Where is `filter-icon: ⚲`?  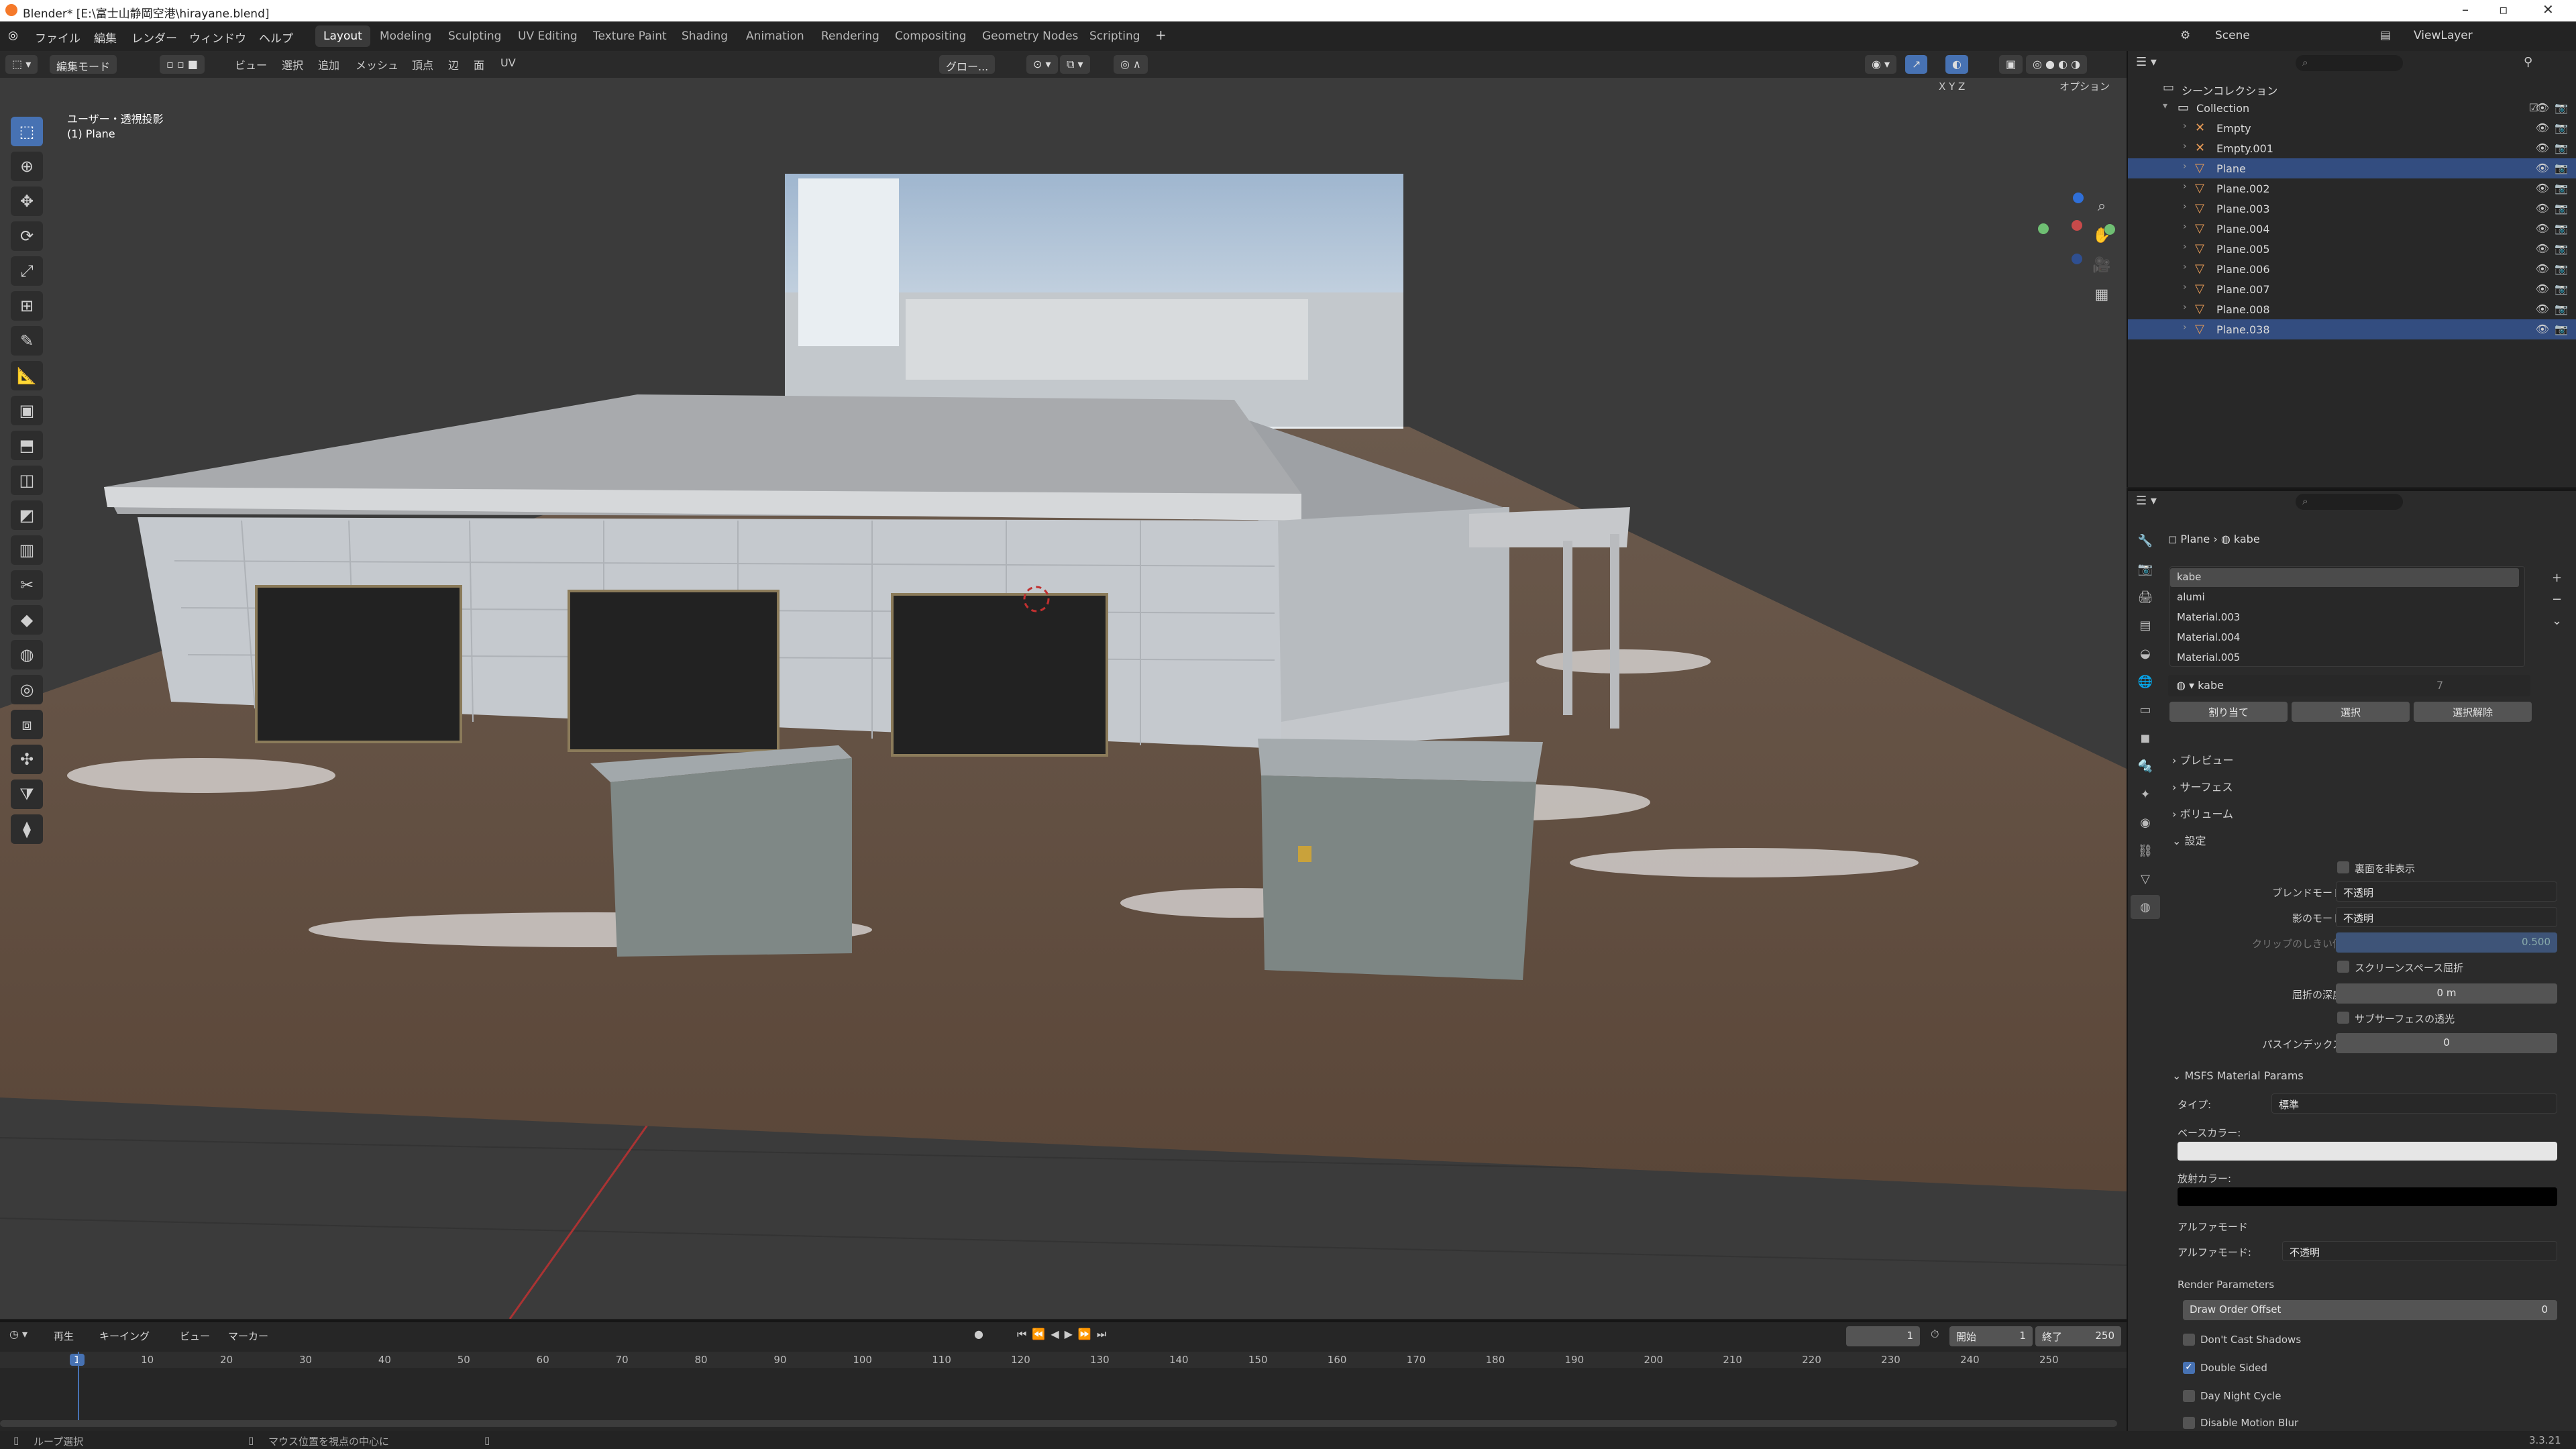 filter-icon: ⚲ is located at coordinates (2528, 62).